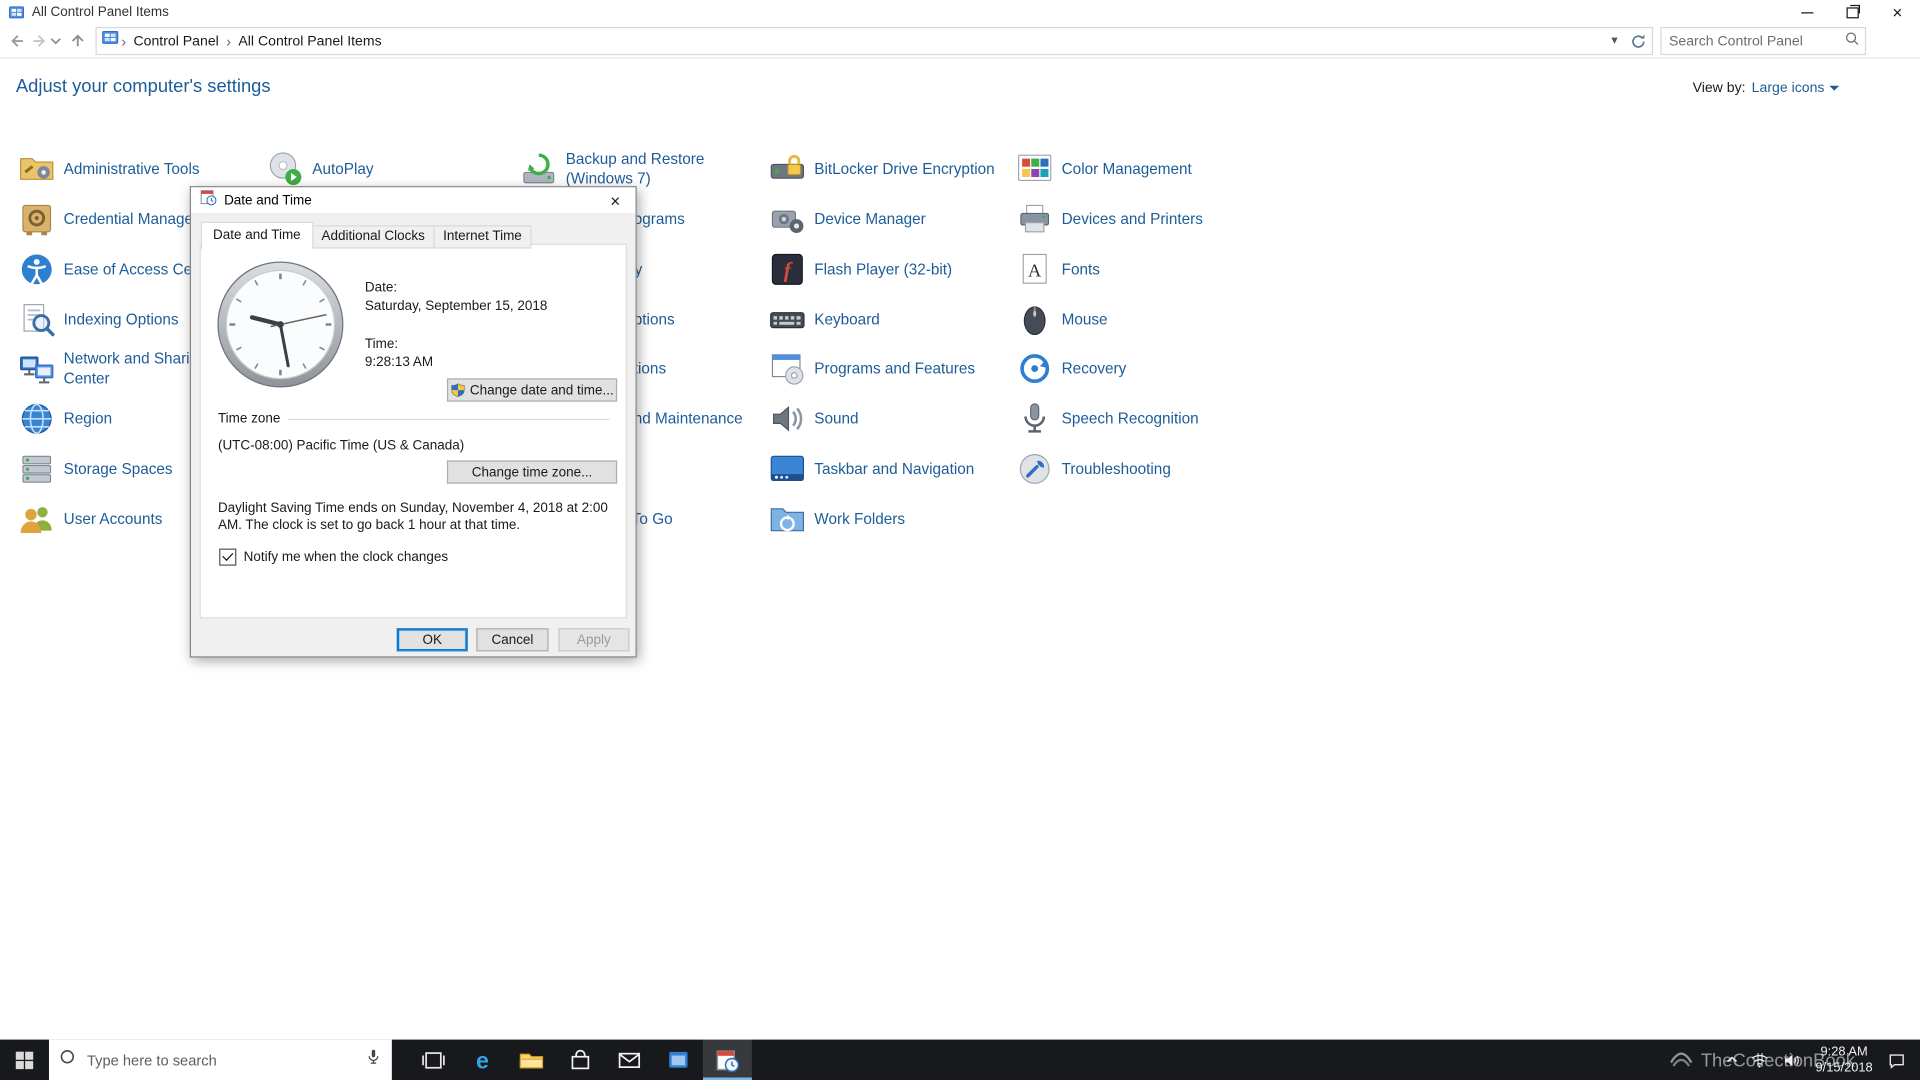  I want to click on credential-manager-icon, so click(36, 219).